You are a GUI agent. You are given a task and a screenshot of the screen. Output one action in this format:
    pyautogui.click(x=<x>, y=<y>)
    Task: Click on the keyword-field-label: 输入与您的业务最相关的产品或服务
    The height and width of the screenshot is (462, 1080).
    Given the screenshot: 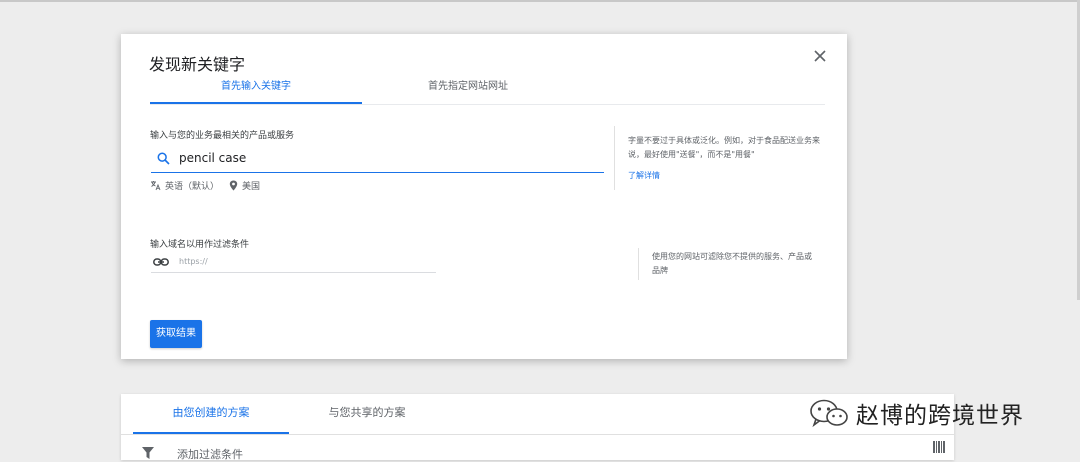 What is the action you would take?
    pyautogui.click(x=222, y=136)
    